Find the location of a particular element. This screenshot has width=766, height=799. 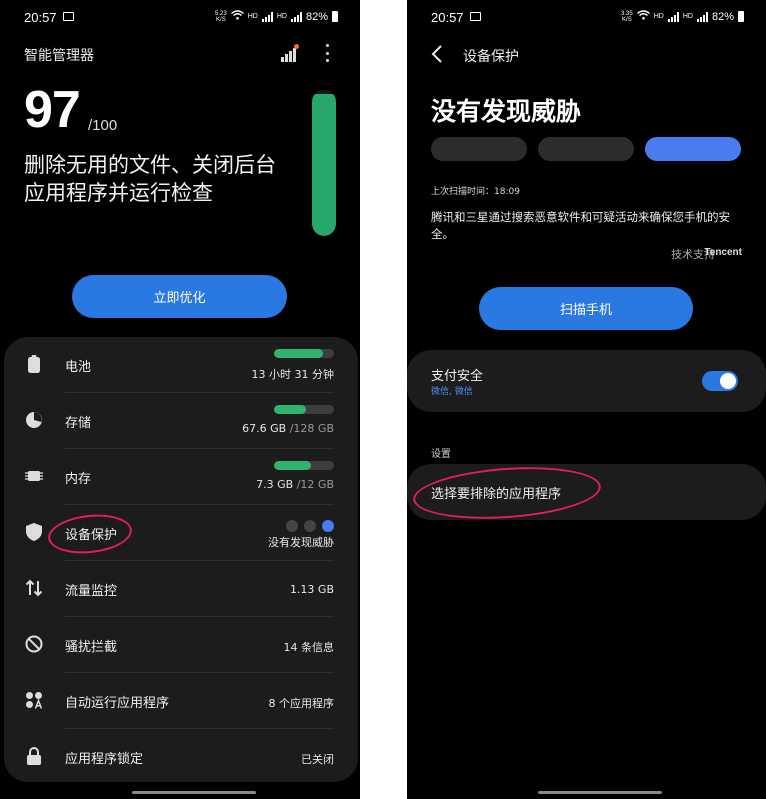

page-header: 设备保护 is located at coordinates (491, 57).